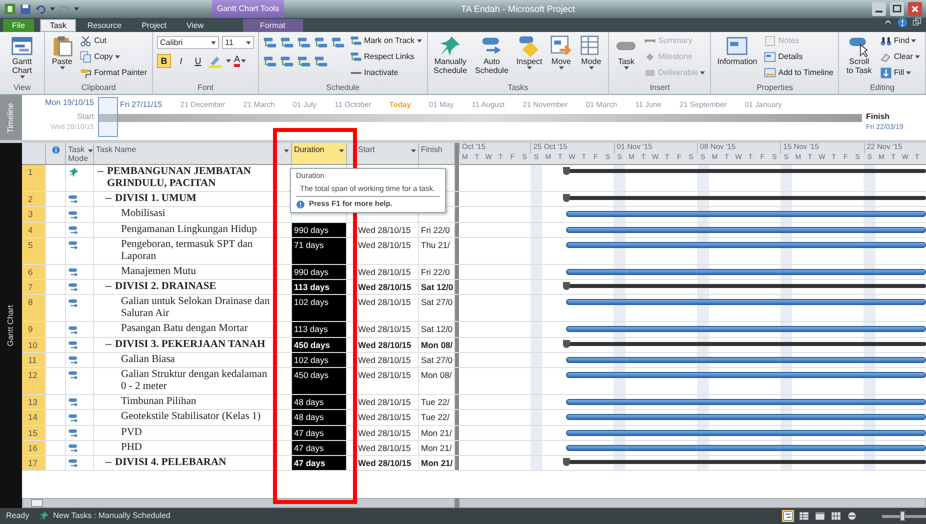  I want to click on format-toggle: I, so click(181, 61).